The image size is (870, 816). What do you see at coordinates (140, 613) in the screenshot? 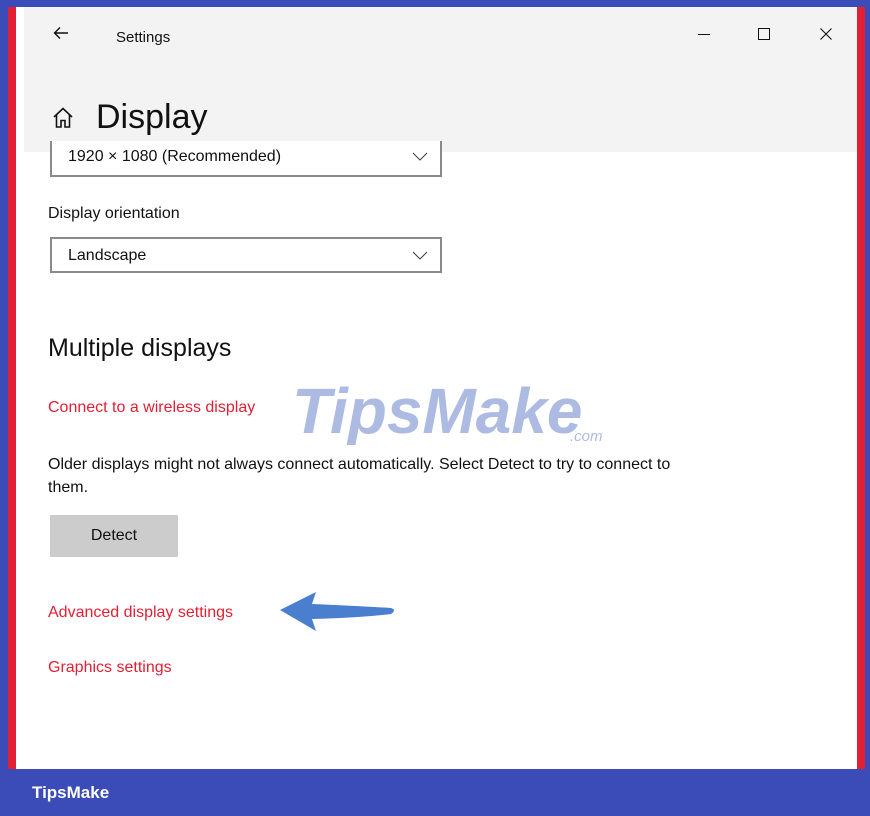
I see `advanced-display-settings-link: Advanced display settings` at bounding box center [140, 613].